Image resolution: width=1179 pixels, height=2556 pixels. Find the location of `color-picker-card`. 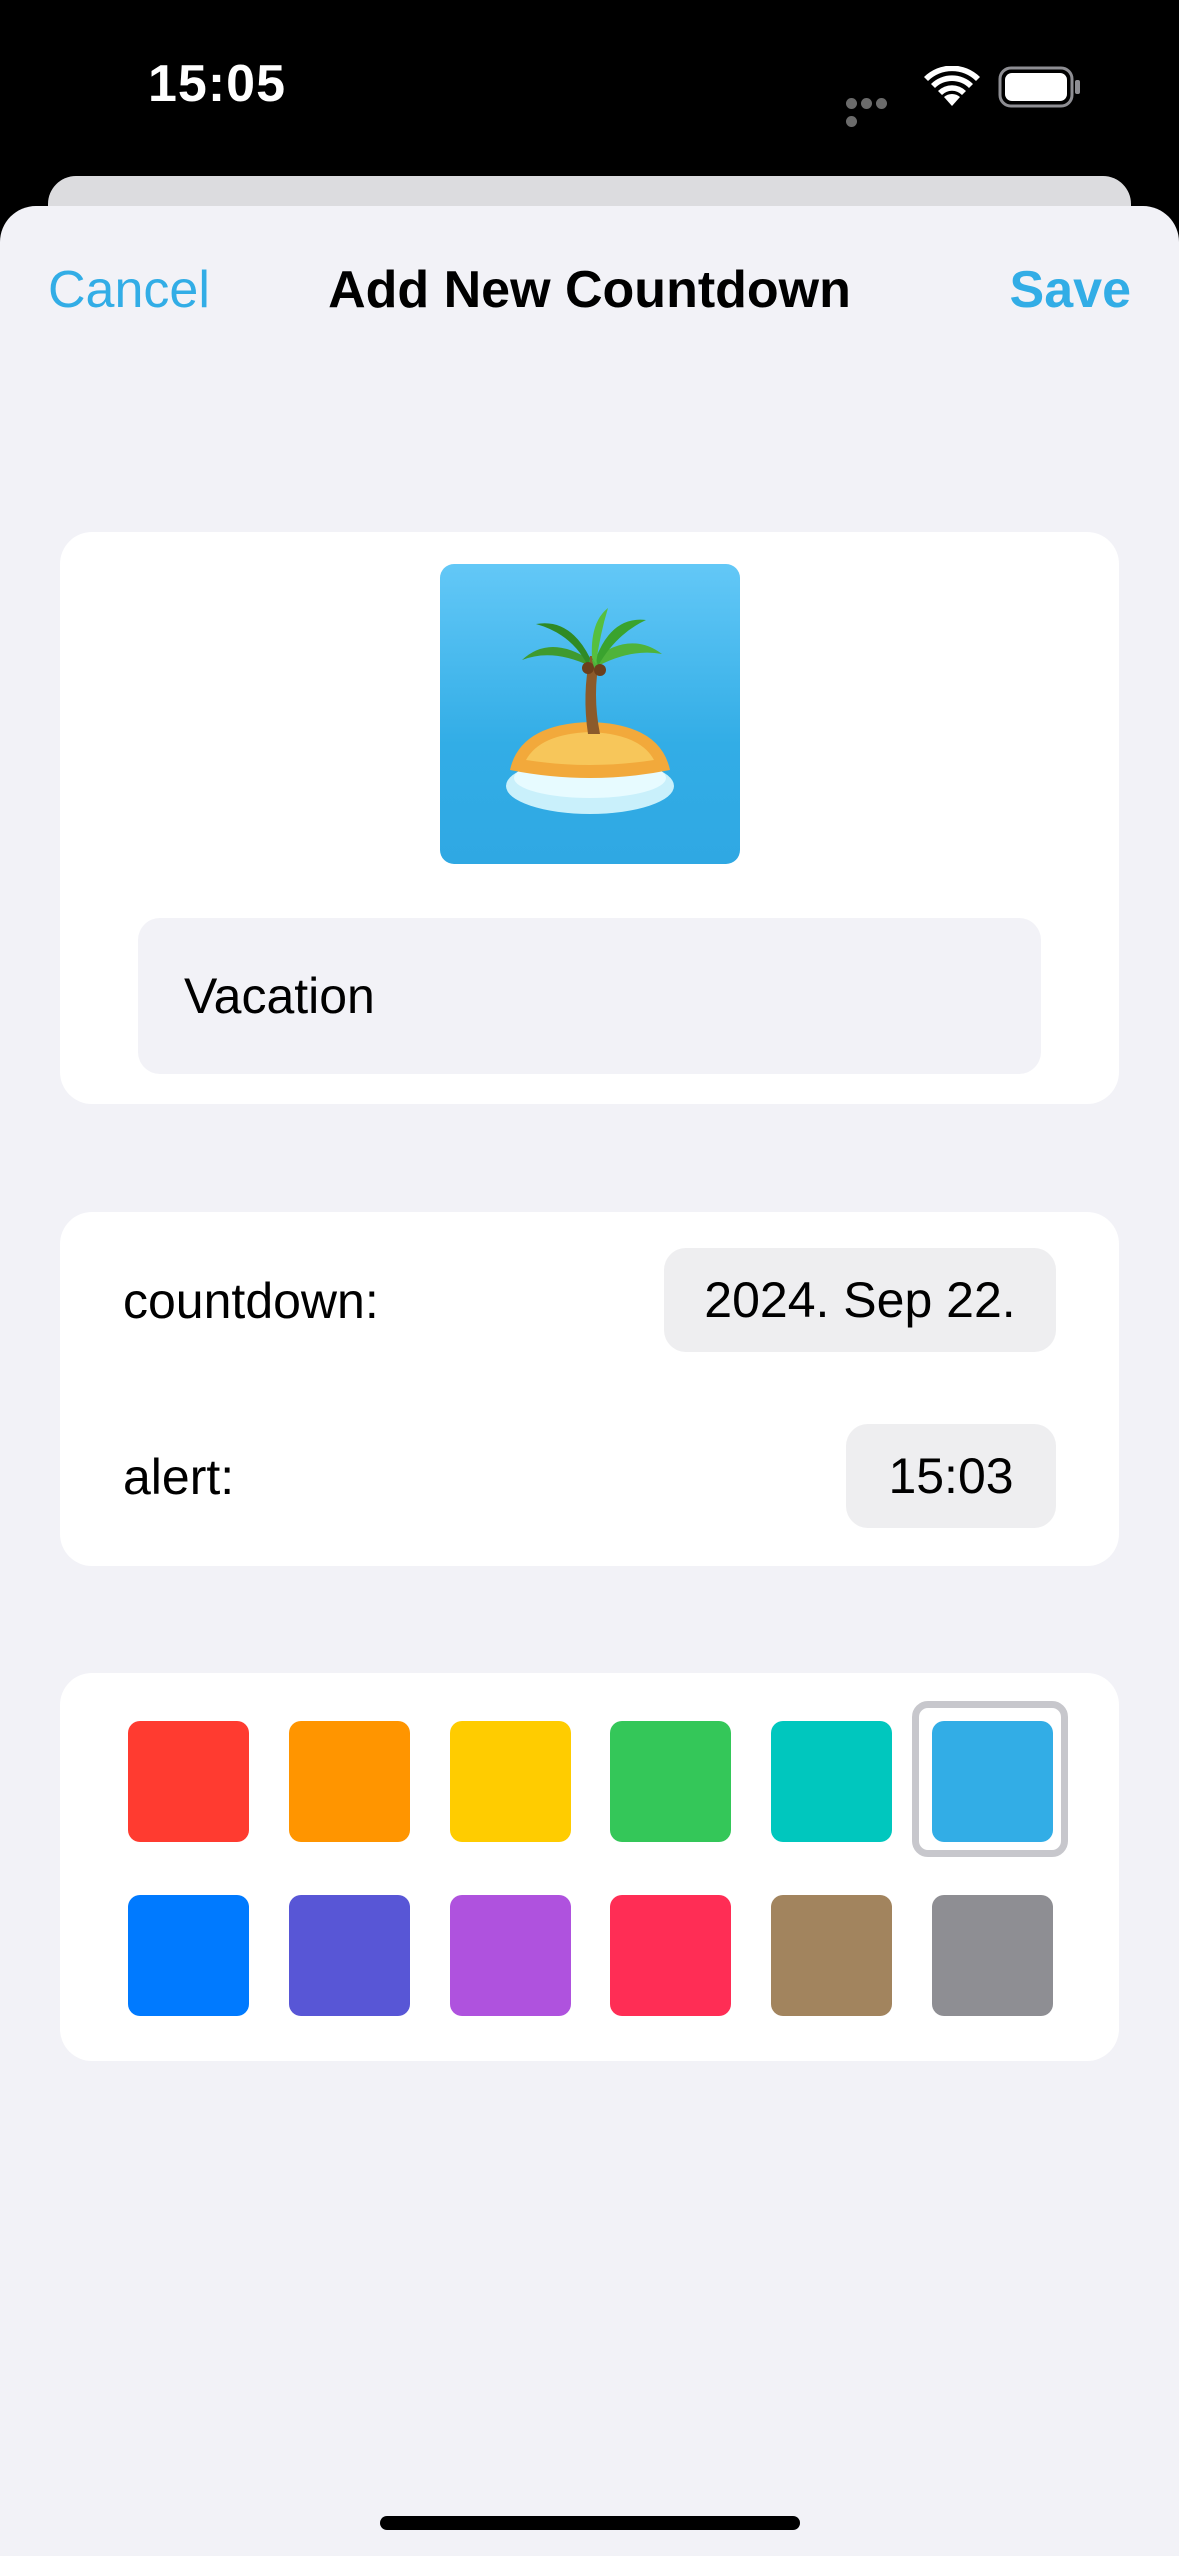

color-picker-card is located at coordinates (589, 1867).